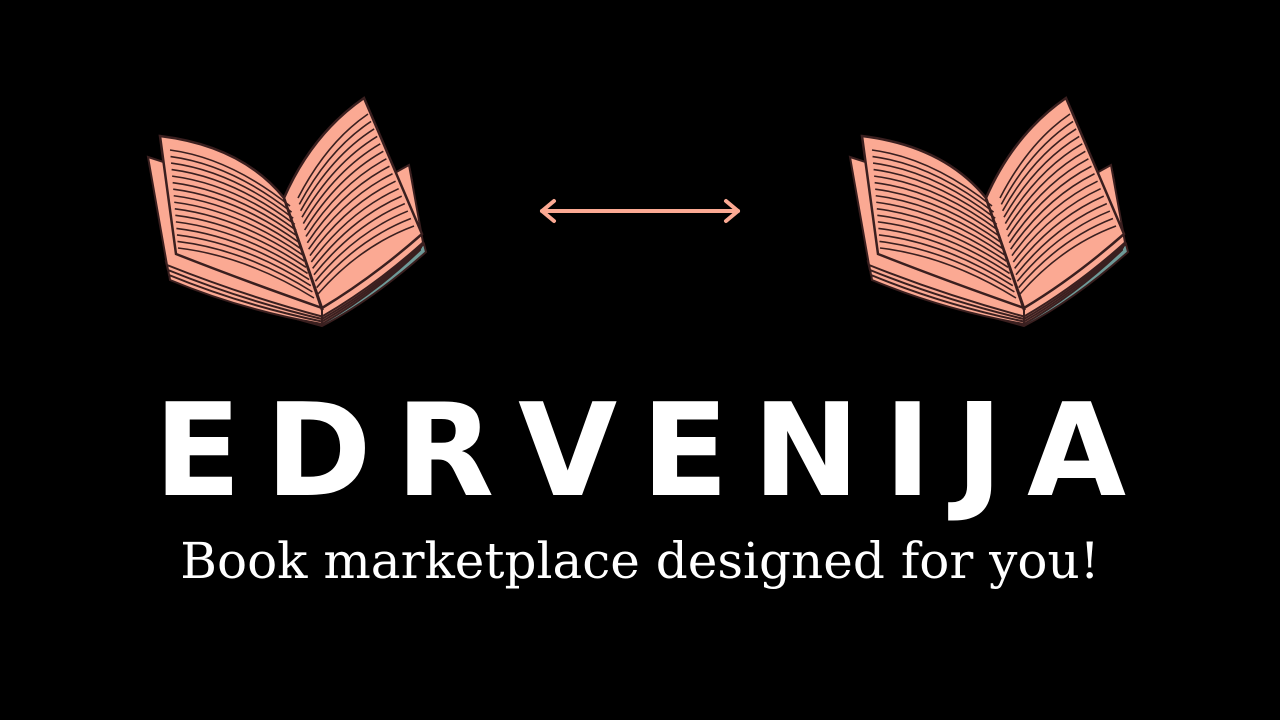 The width and height of the screenshot is (1280, 720). I want to click on brand-tagline: Book marketplace designed for you!, so click(640, 561).